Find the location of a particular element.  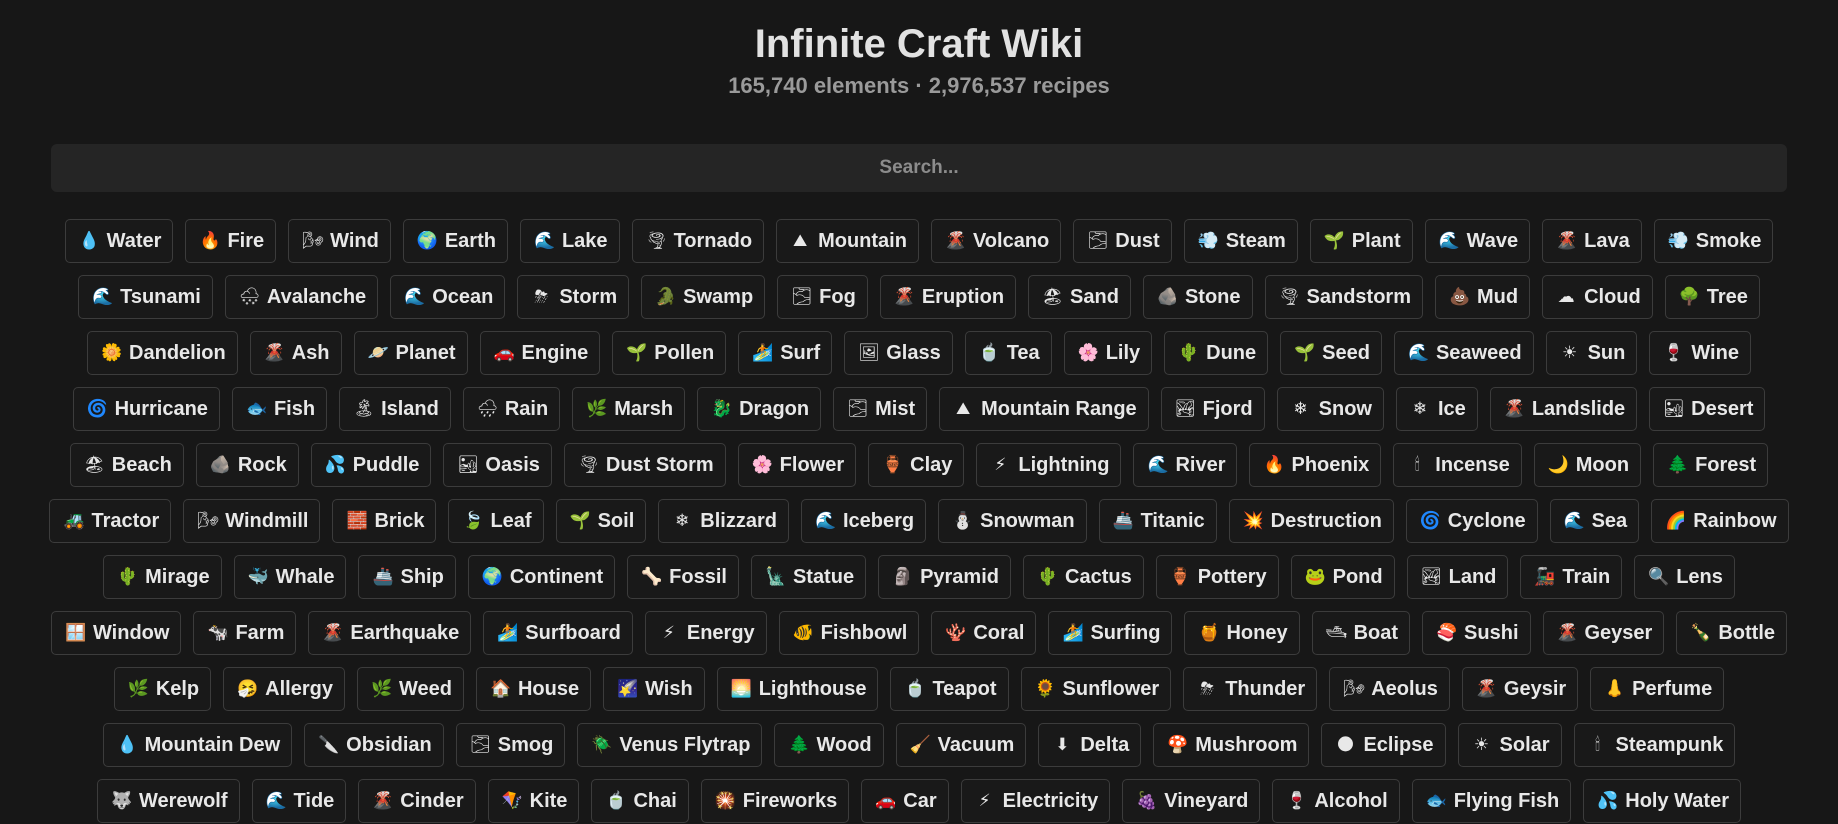

element-chip: 🚢 Ship is located at coordinates (407, 577).